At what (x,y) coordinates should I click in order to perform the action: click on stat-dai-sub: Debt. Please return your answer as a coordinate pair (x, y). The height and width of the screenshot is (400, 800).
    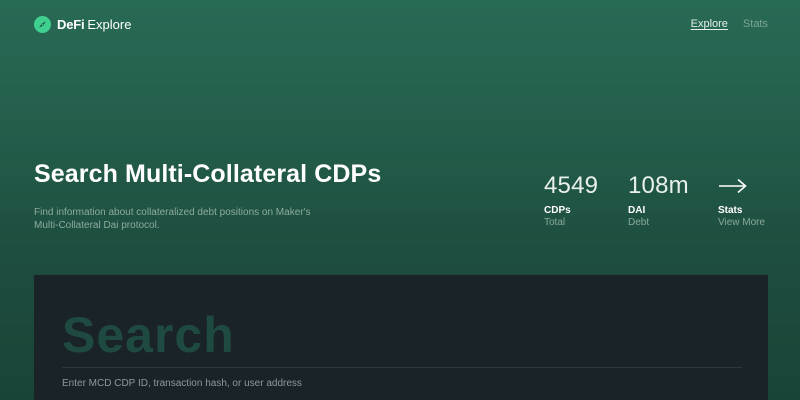
    Looking at the image, I should click on (639, 222).